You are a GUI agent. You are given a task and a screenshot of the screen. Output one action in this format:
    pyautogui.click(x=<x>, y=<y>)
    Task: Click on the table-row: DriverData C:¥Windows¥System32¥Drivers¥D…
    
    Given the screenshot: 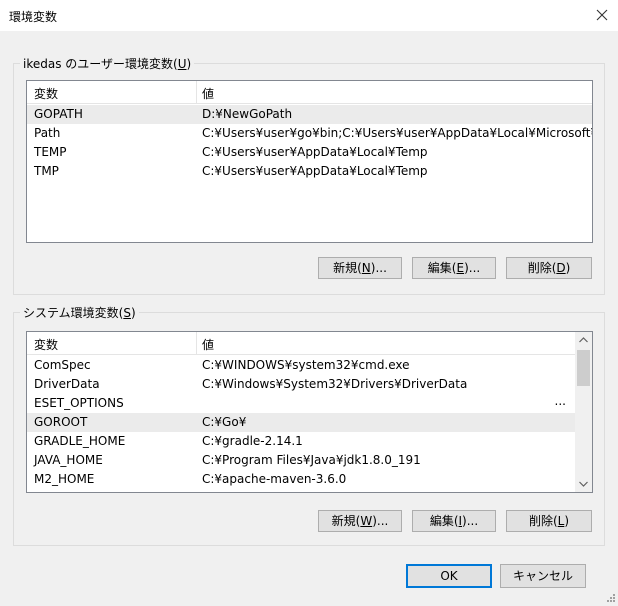 What is the action you would take?
    pyautogui.click(x=301, y=384)
    